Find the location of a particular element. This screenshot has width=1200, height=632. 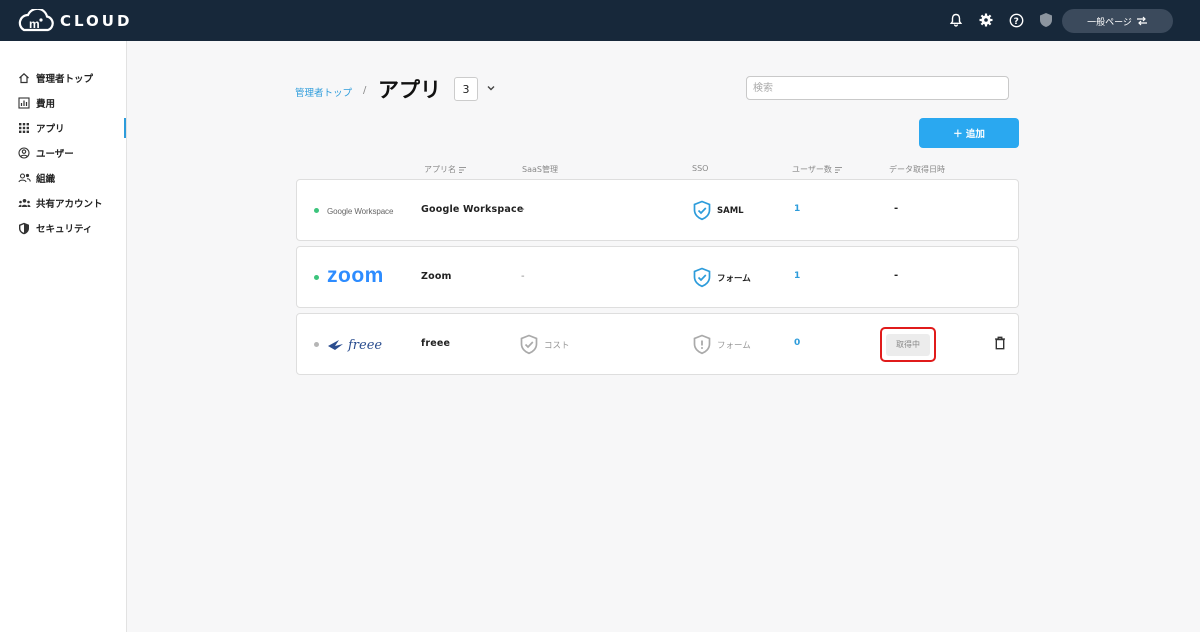

sidebar-item-label: ユーザー is located at coordinates (55, 154).